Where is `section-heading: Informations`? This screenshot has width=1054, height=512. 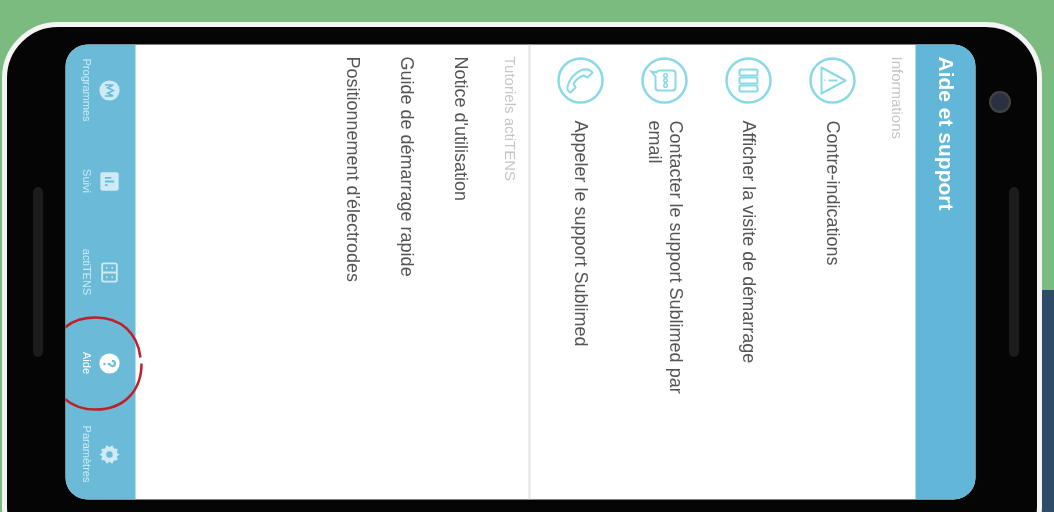
section-heading: Informations is located at coordinates (897, 98).